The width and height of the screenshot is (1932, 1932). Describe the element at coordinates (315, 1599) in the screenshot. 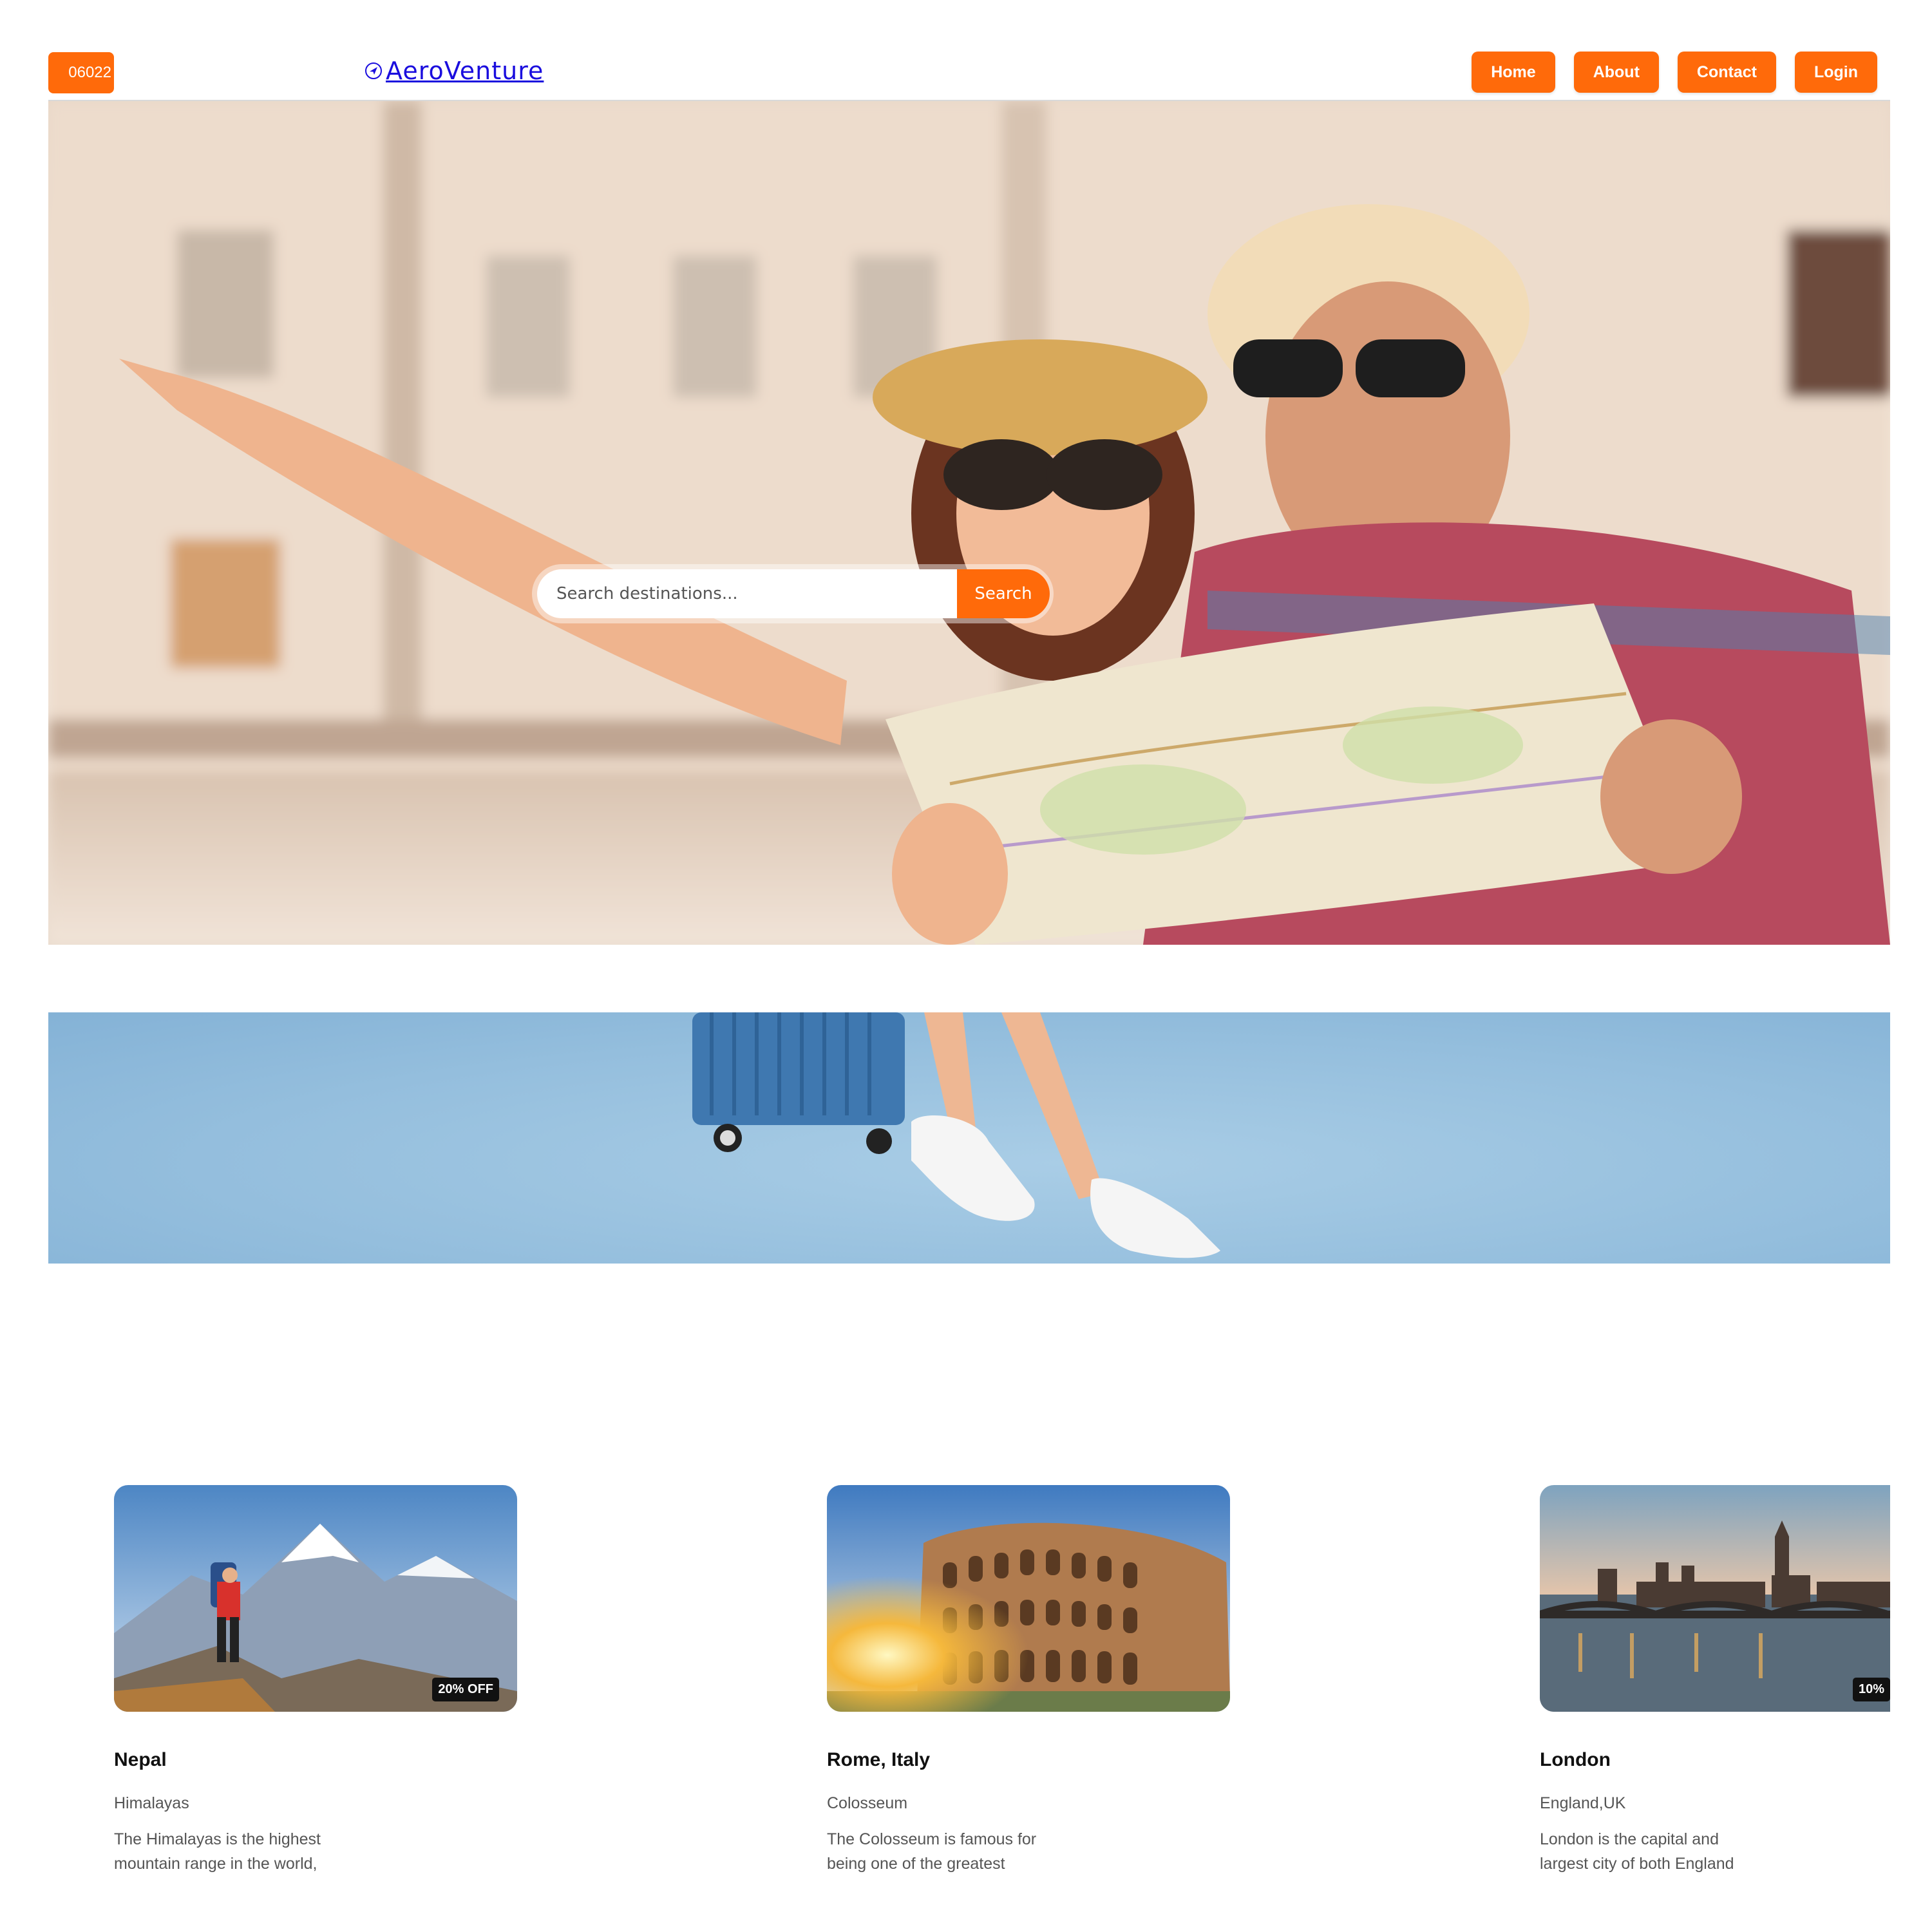

I see `destination-image: 20% OFF` at that location.